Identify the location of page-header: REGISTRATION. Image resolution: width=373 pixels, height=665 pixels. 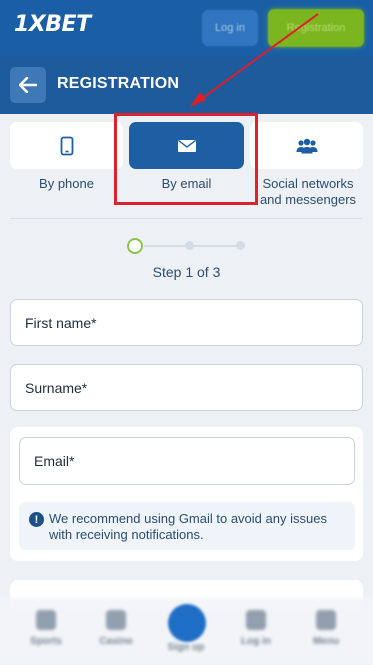
(186, 85).